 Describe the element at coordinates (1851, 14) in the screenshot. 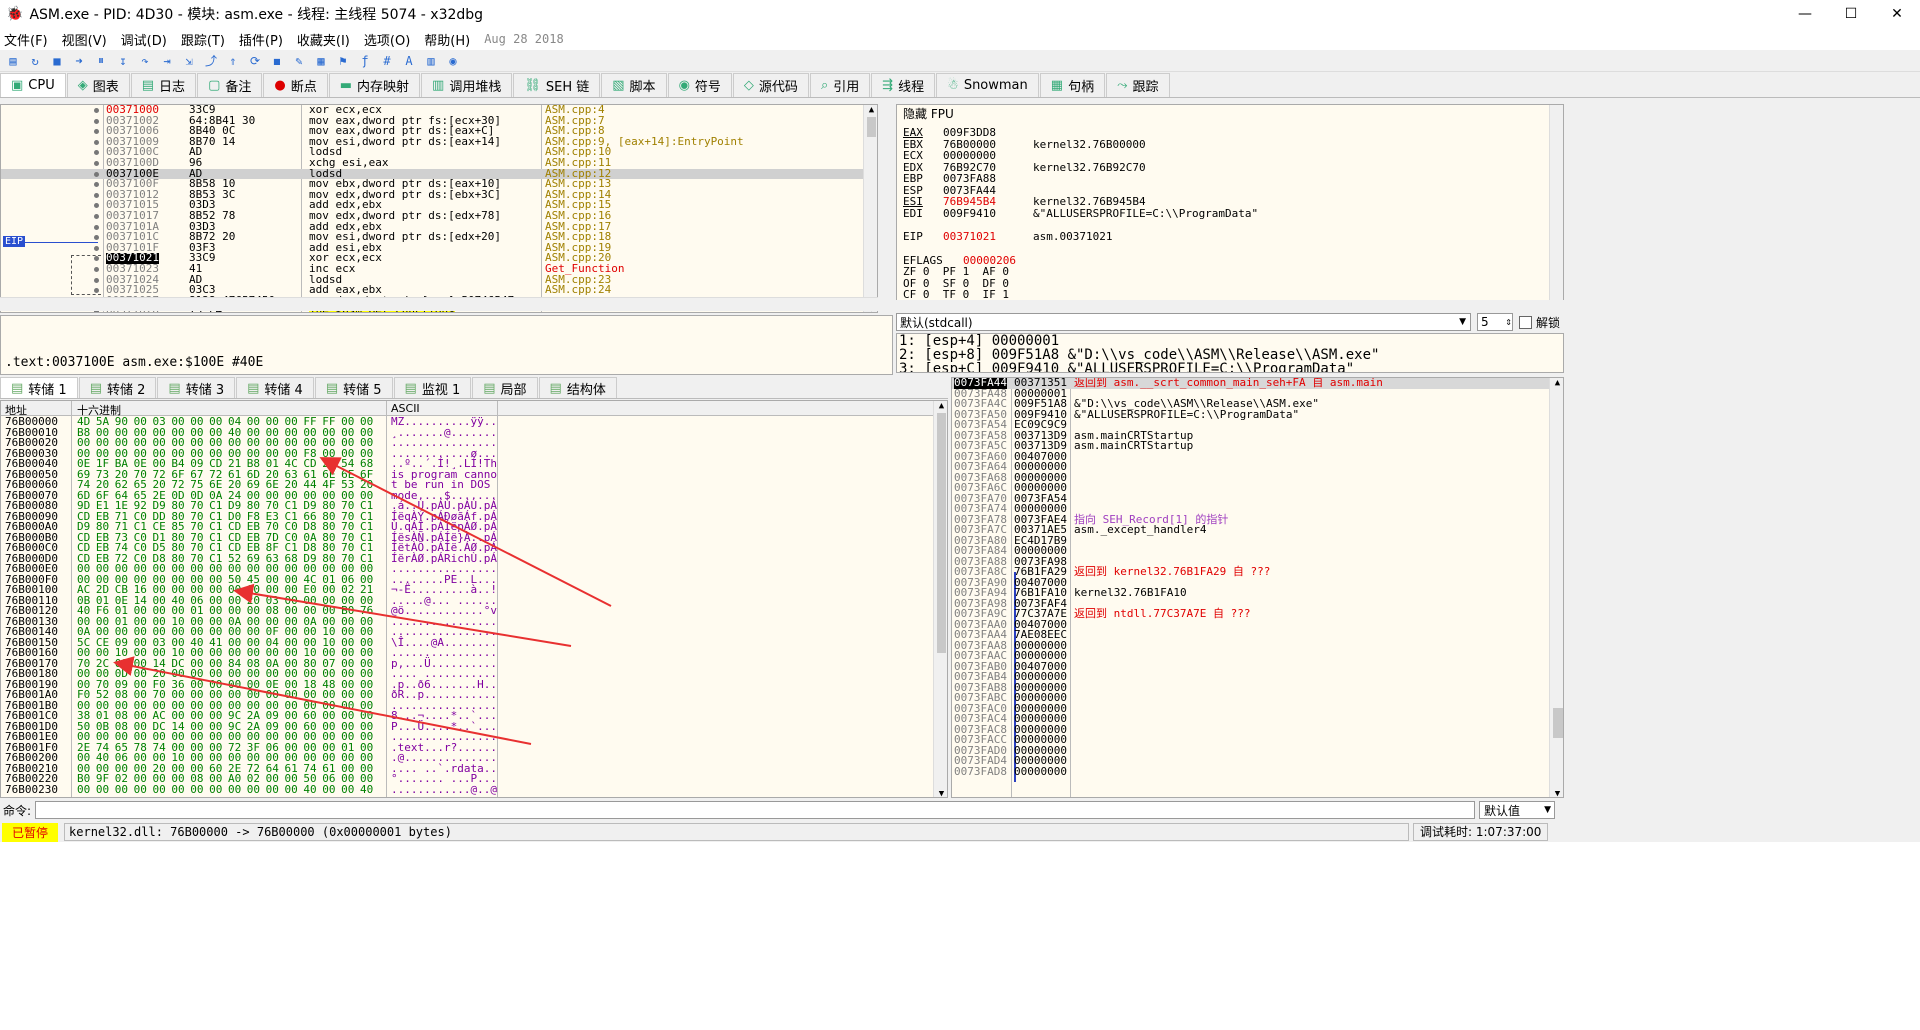

I see `maximize-button: ☐` at that location.